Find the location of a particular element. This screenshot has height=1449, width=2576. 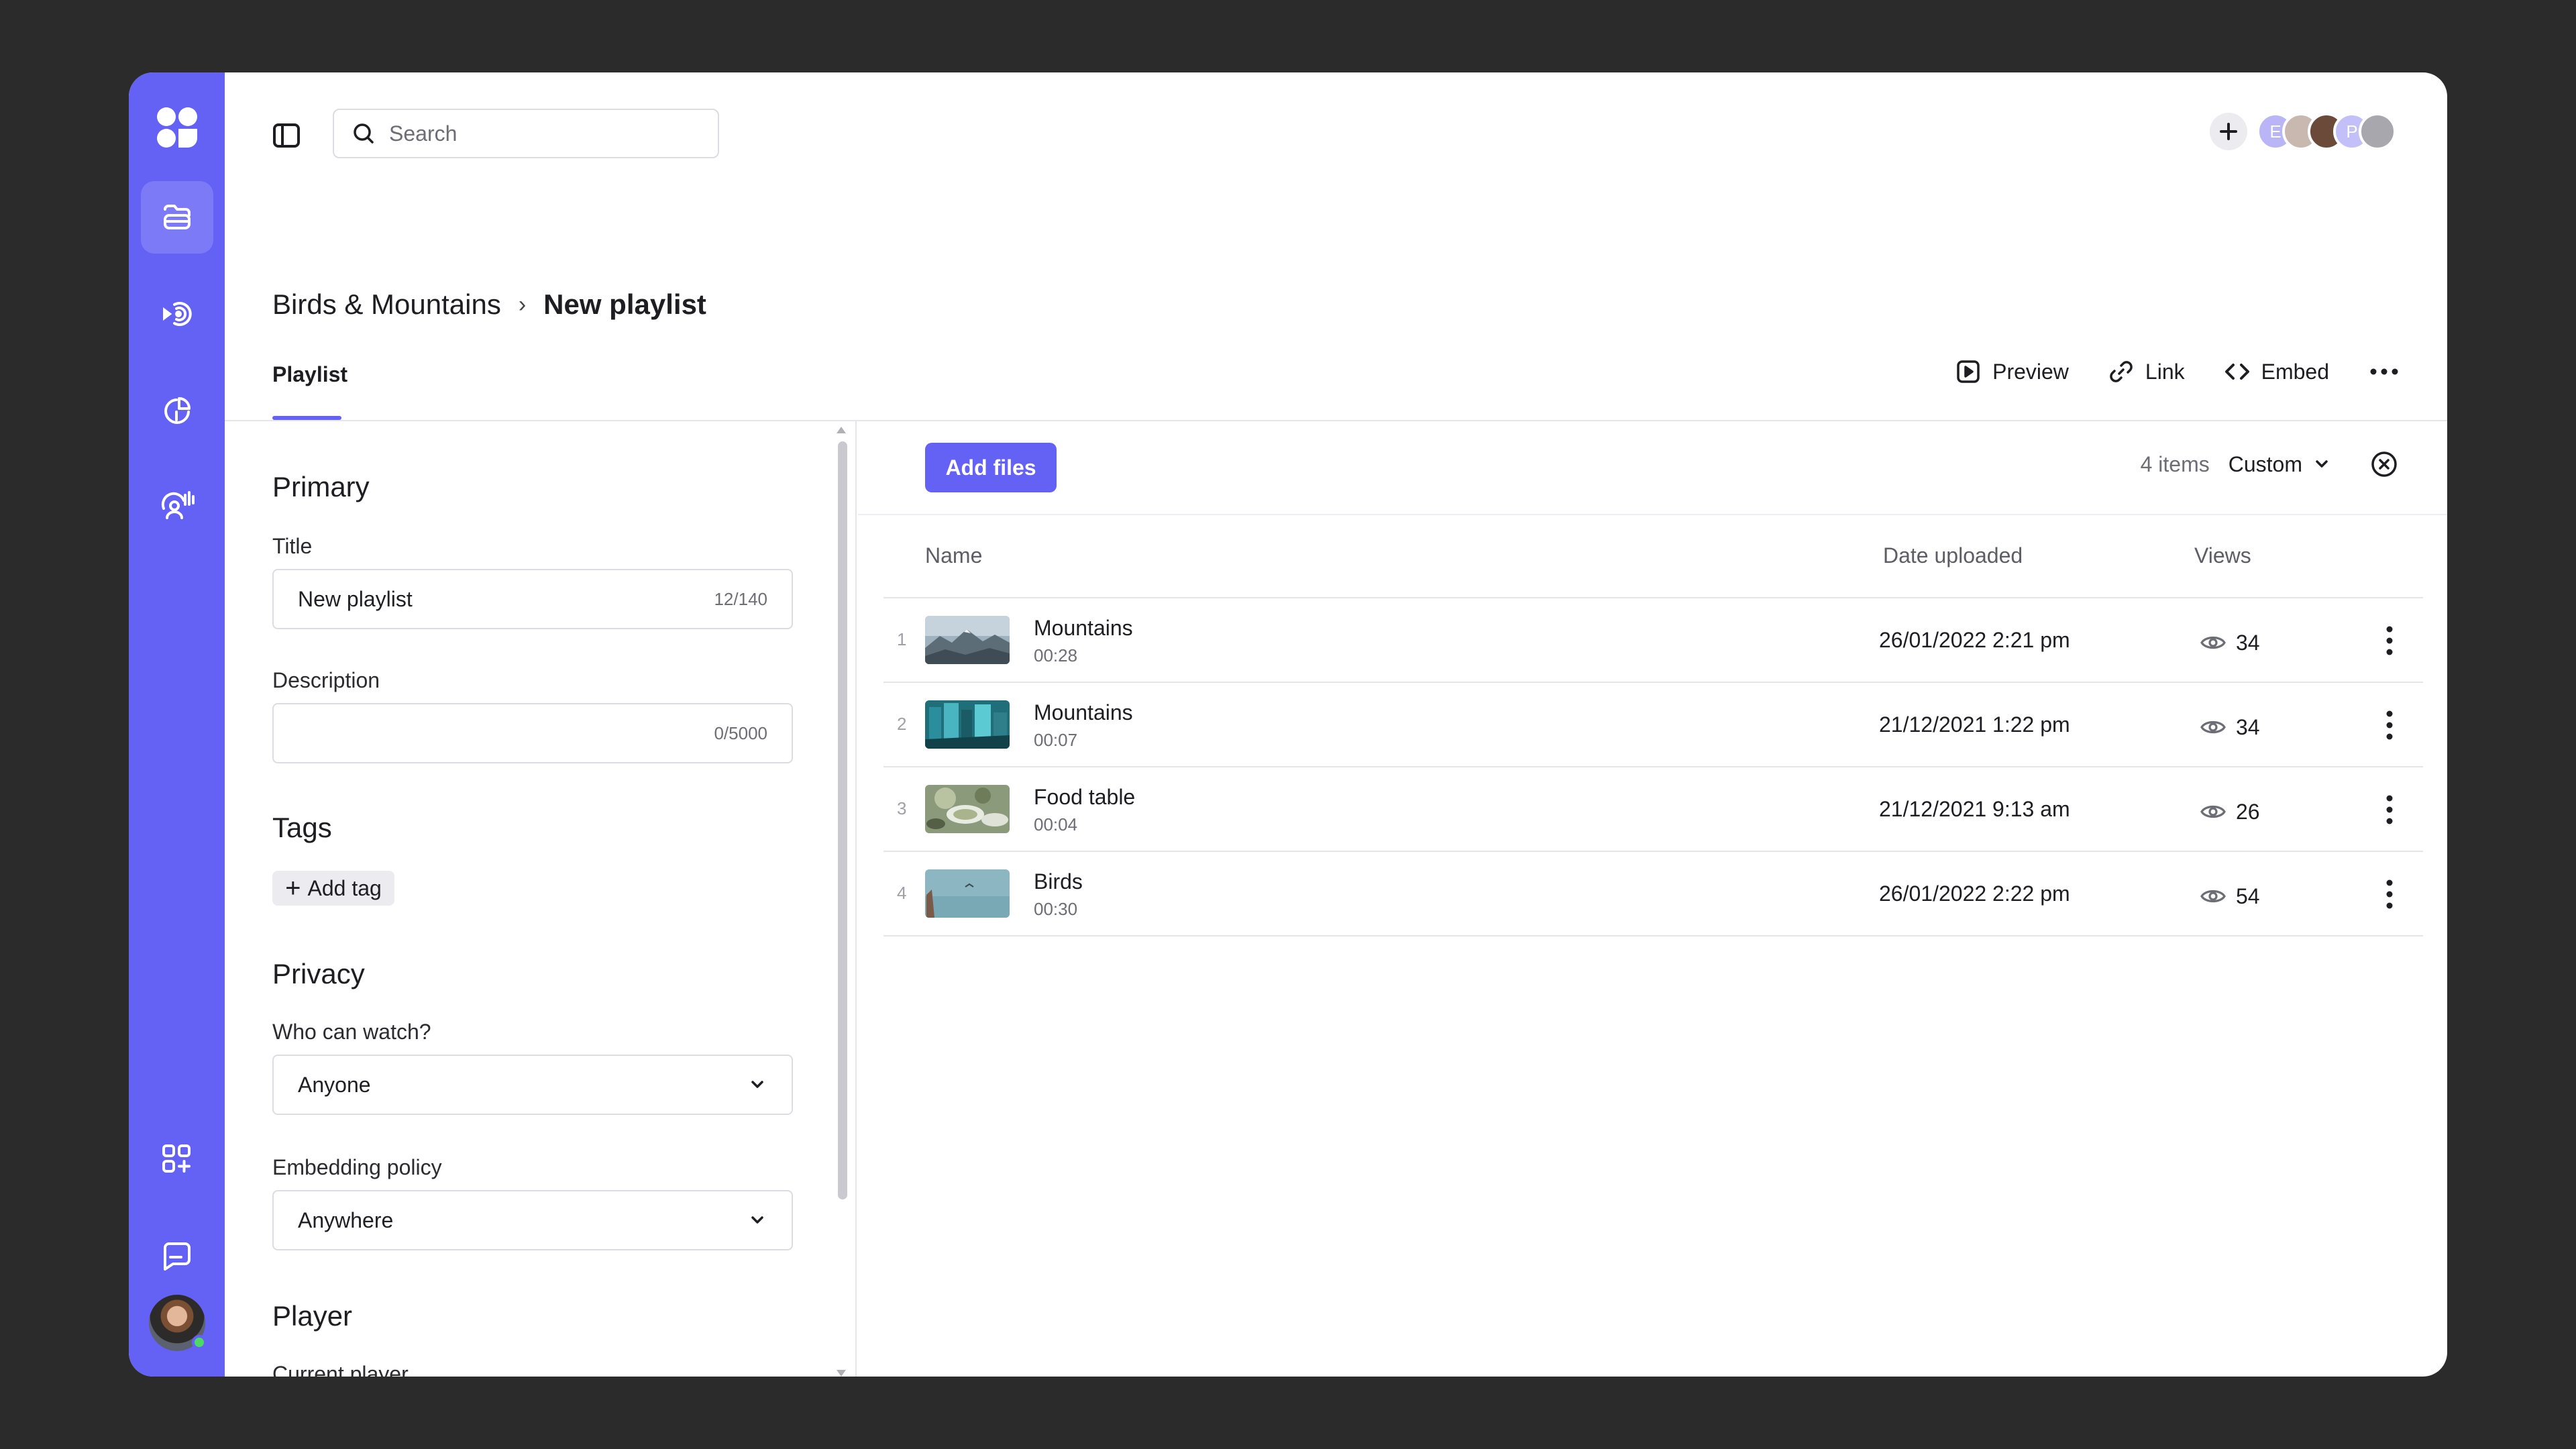

table-row: 2 Mountains 00:07 21/12/2021 1:22 pm 34 is located at coordinates (1653, 725).